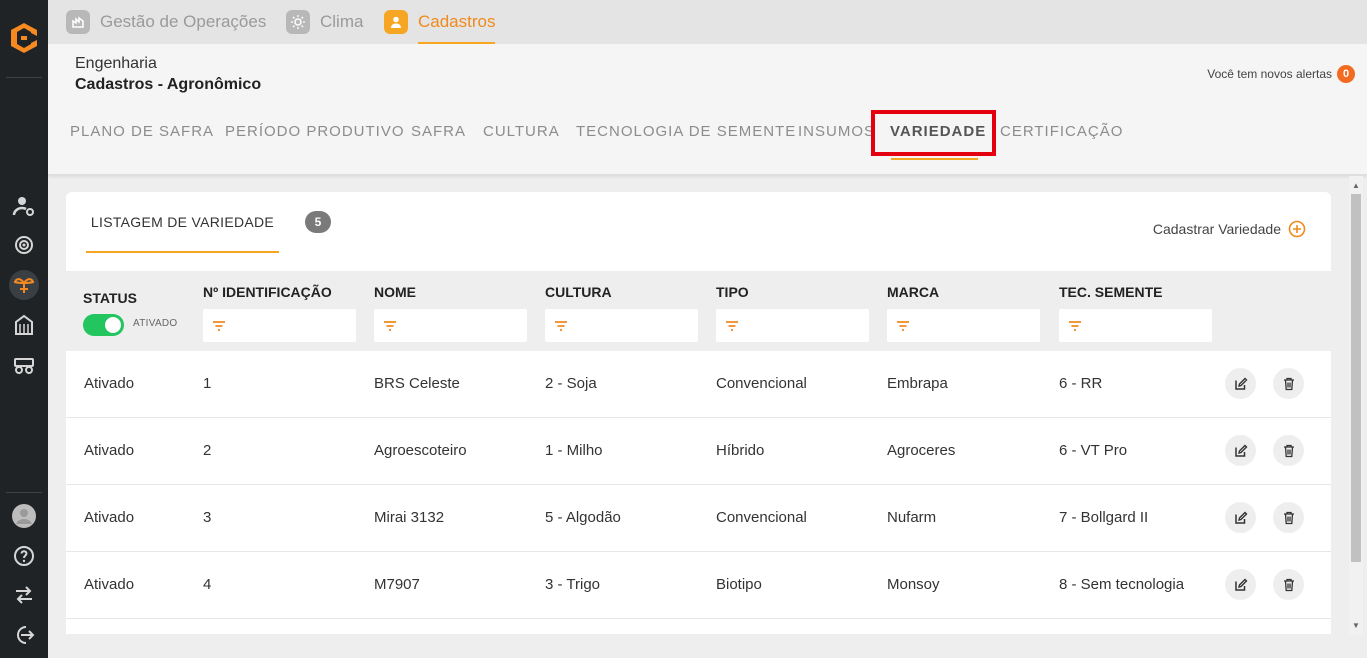  Describe the element at coordinates (183, 21) in the screenshot. I see `tab-label: Gestão de Operações` at that location.